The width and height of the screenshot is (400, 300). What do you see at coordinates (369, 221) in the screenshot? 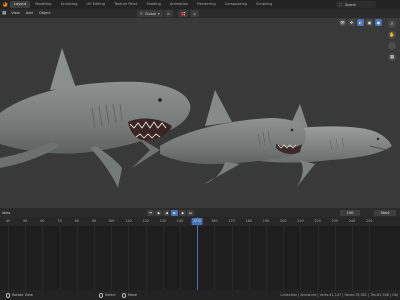
I see `timeline-tick-label: 250` at bounding box center [369, 221].